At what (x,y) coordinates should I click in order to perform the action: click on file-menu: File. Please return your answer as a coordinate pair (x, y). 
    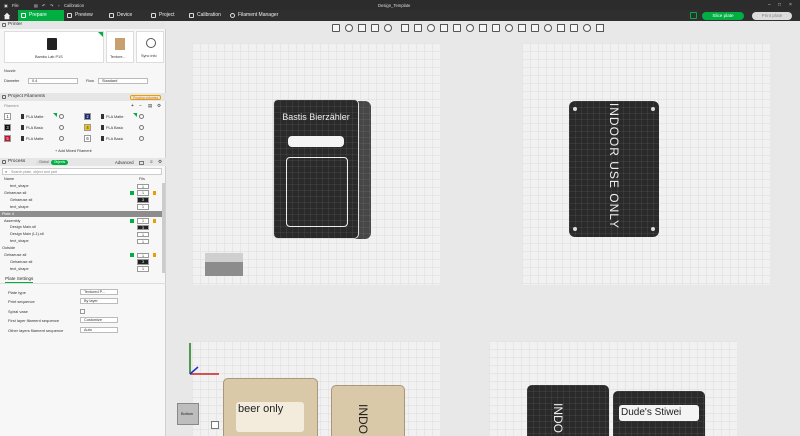
    Looking at the image, I should click on (15, 5).